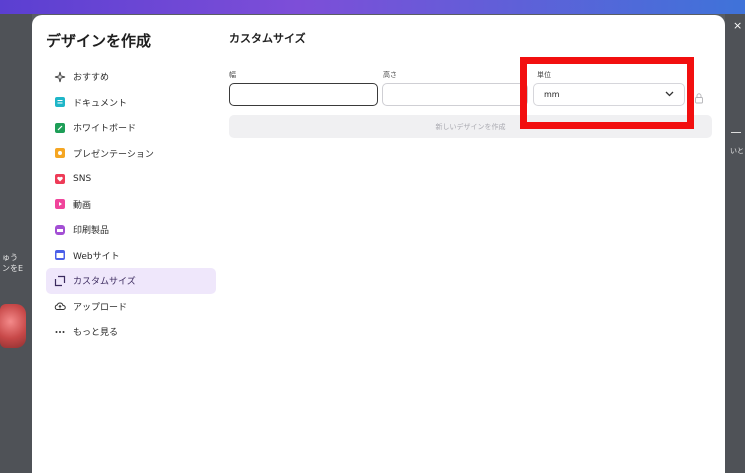 The height and width of the screenshot is (473, 745). I want to click on height-label: 高さ, so click(390, 75).